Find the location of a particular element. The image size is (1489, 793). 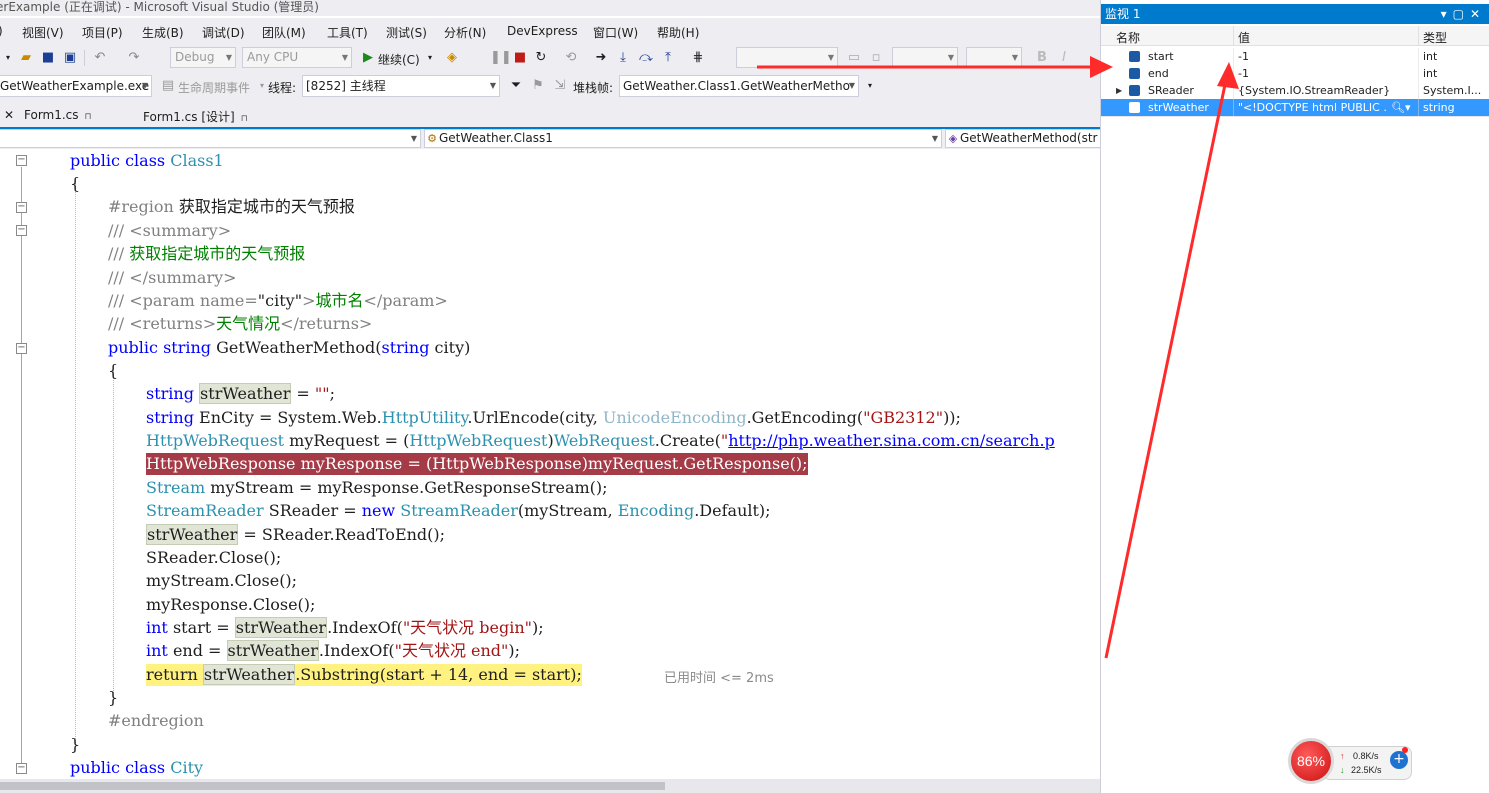

attach-icon: ◈ is located at coordinates (452, 58).